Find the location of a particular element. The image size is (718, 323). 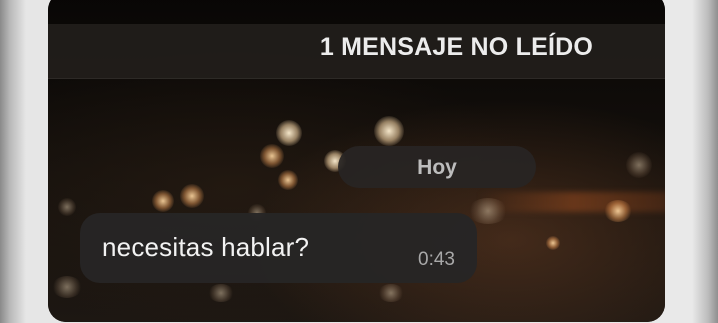

unread-messages-banner: 1 MENSAJE NO LEÍDO is located at coordinates (356, 51).